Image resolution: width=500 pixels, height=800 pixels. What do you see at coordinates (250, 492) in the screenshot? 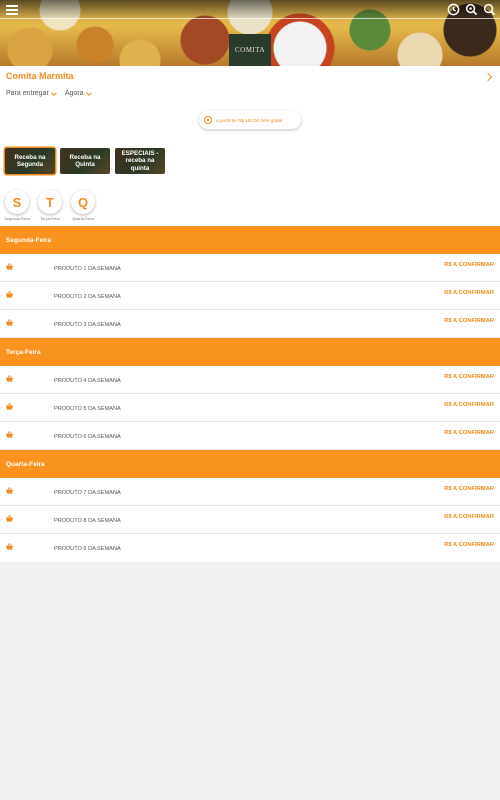
I see `list-item: PRODUTO 7 DA SEMANA R$ A CONFIRMAR` at bounding box center [250, 492].